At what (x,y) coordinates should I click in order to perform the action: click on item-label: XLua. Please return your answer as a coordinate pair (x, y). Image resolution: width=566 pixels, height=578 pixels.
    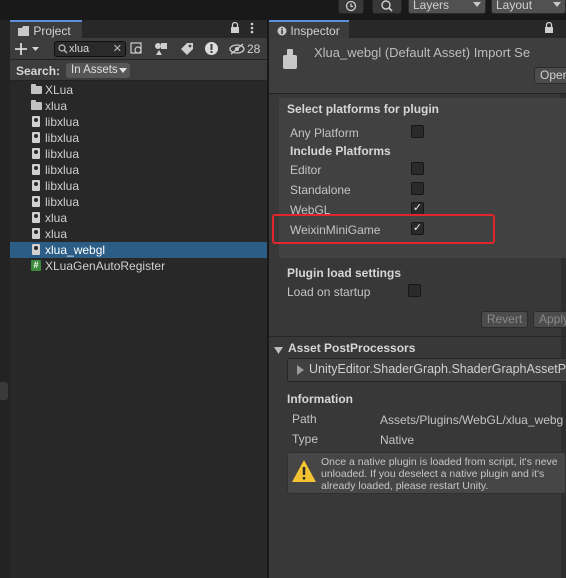
    Looking at the image, I should click on (59, 90).